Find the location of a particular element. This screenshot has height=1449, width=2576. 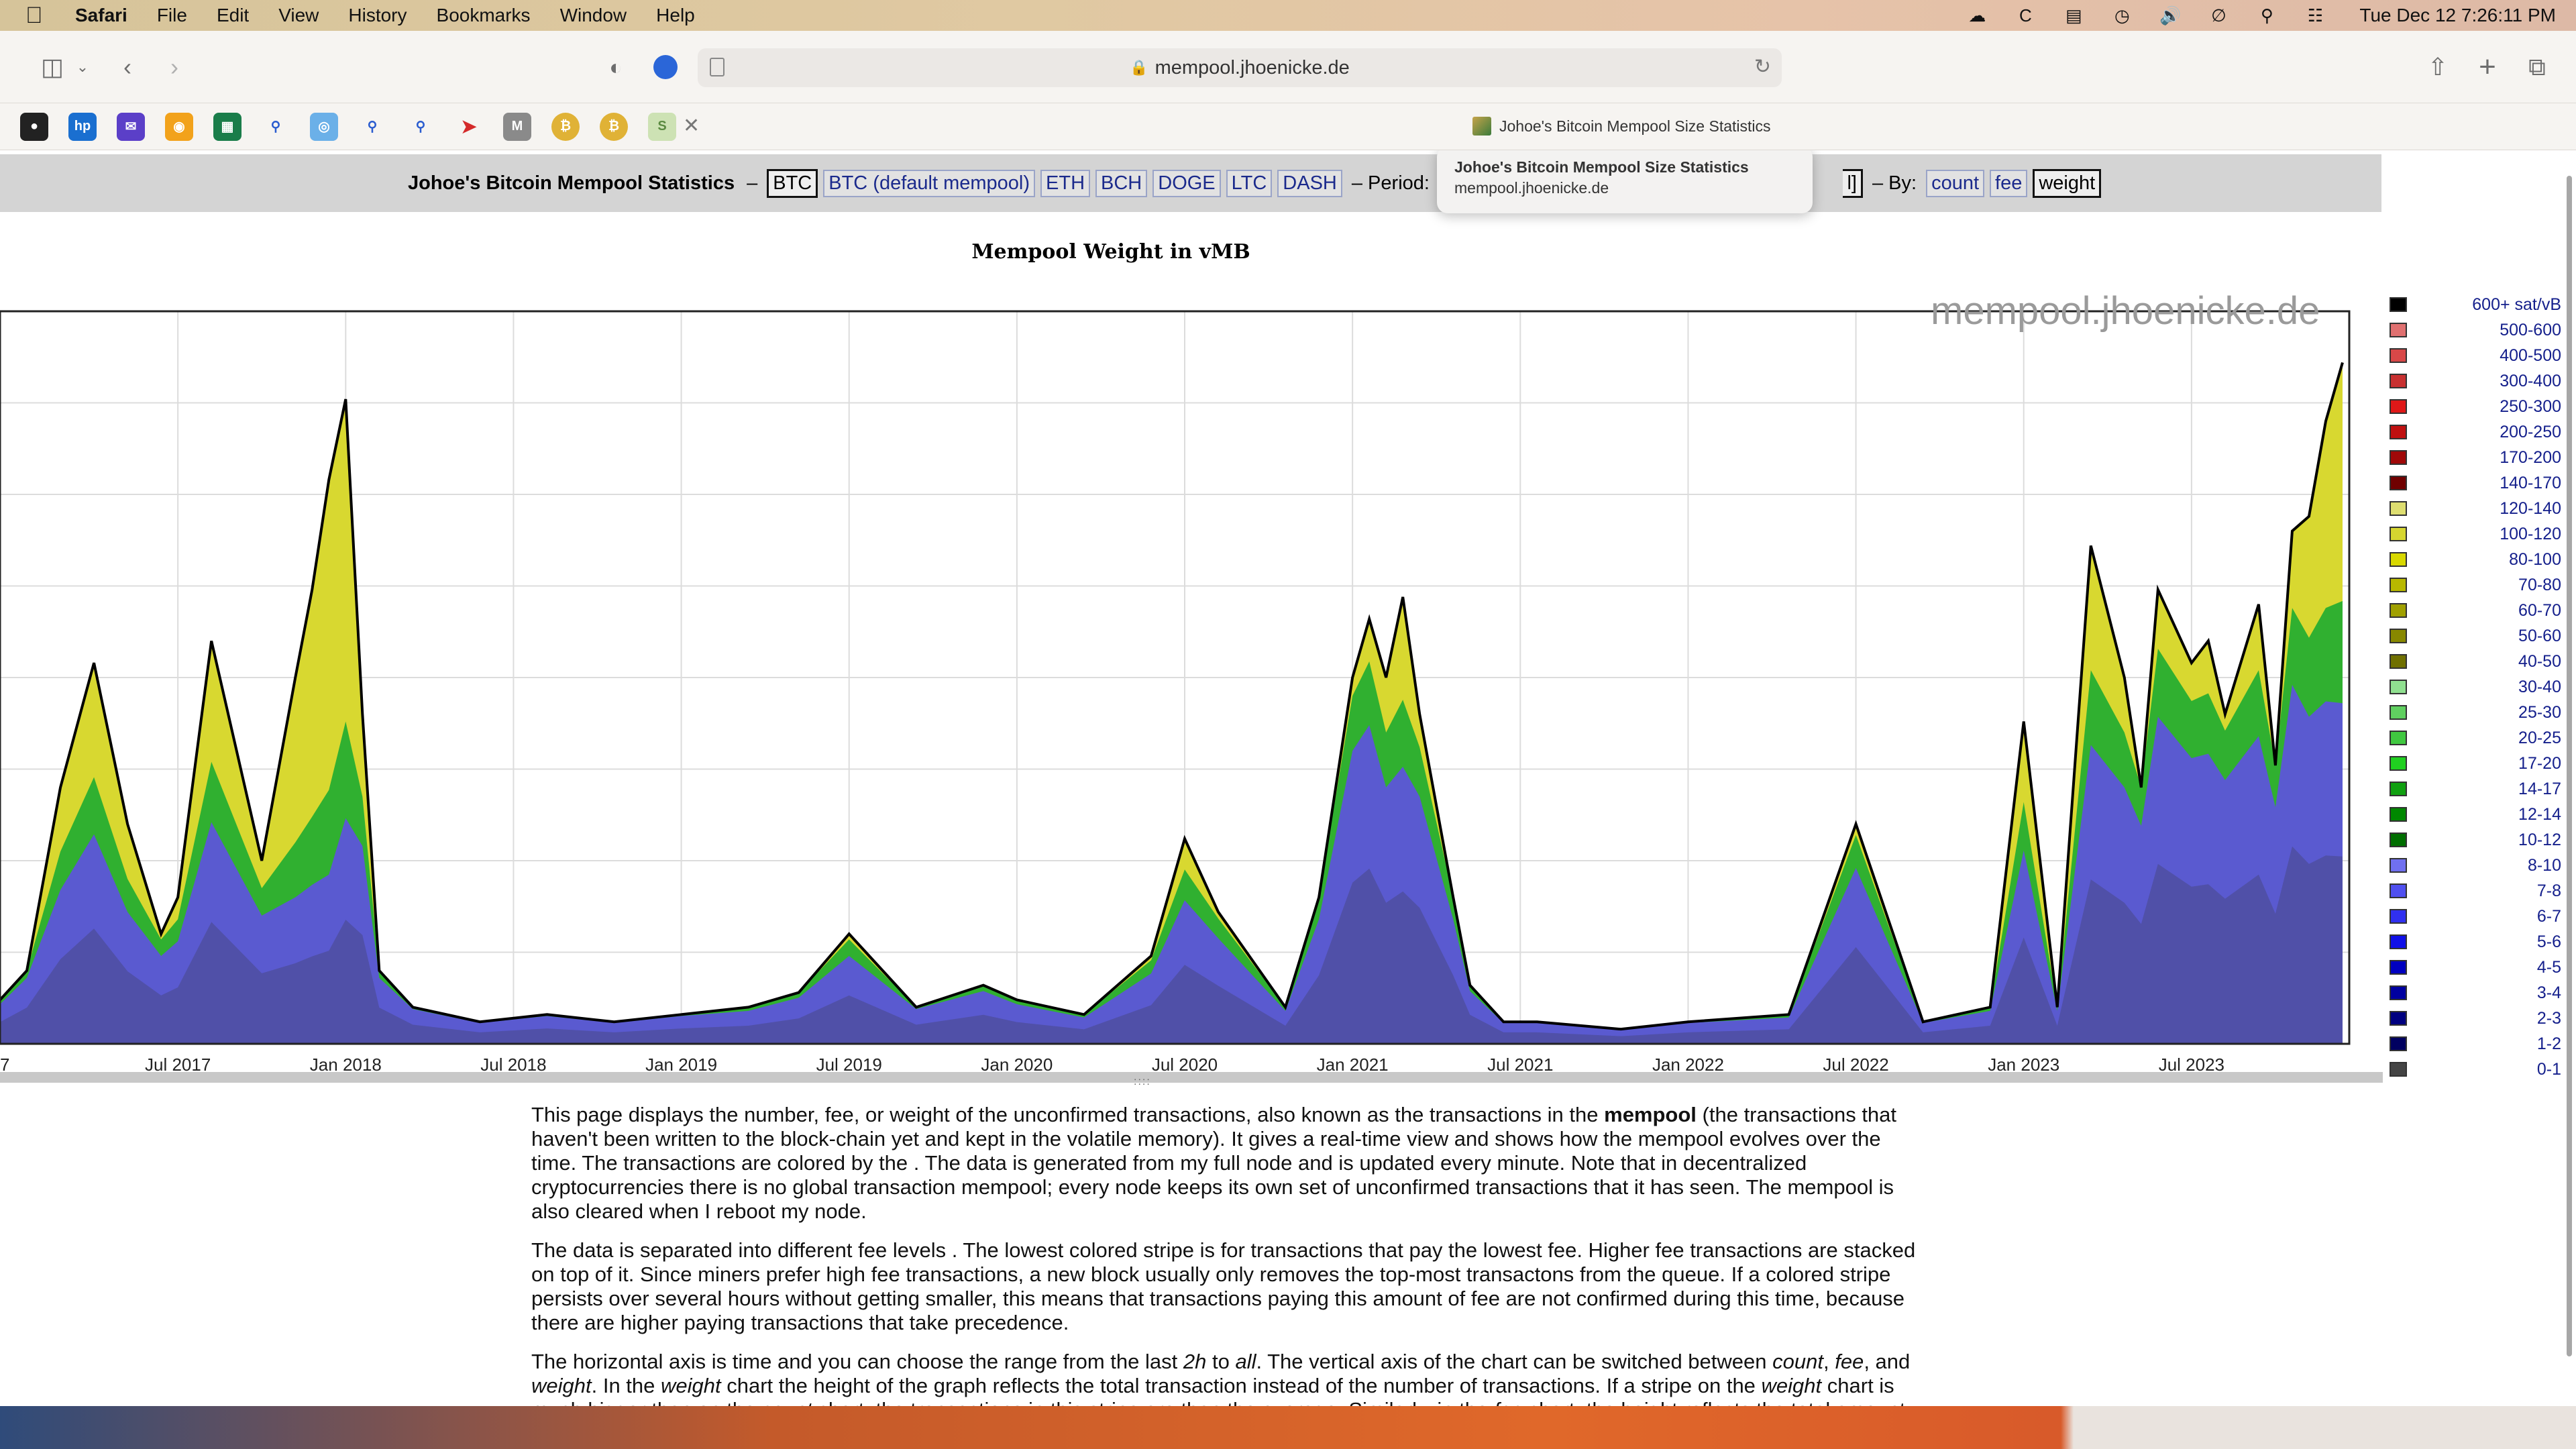

p3-g: , is located at coordinates (1829, 1361).